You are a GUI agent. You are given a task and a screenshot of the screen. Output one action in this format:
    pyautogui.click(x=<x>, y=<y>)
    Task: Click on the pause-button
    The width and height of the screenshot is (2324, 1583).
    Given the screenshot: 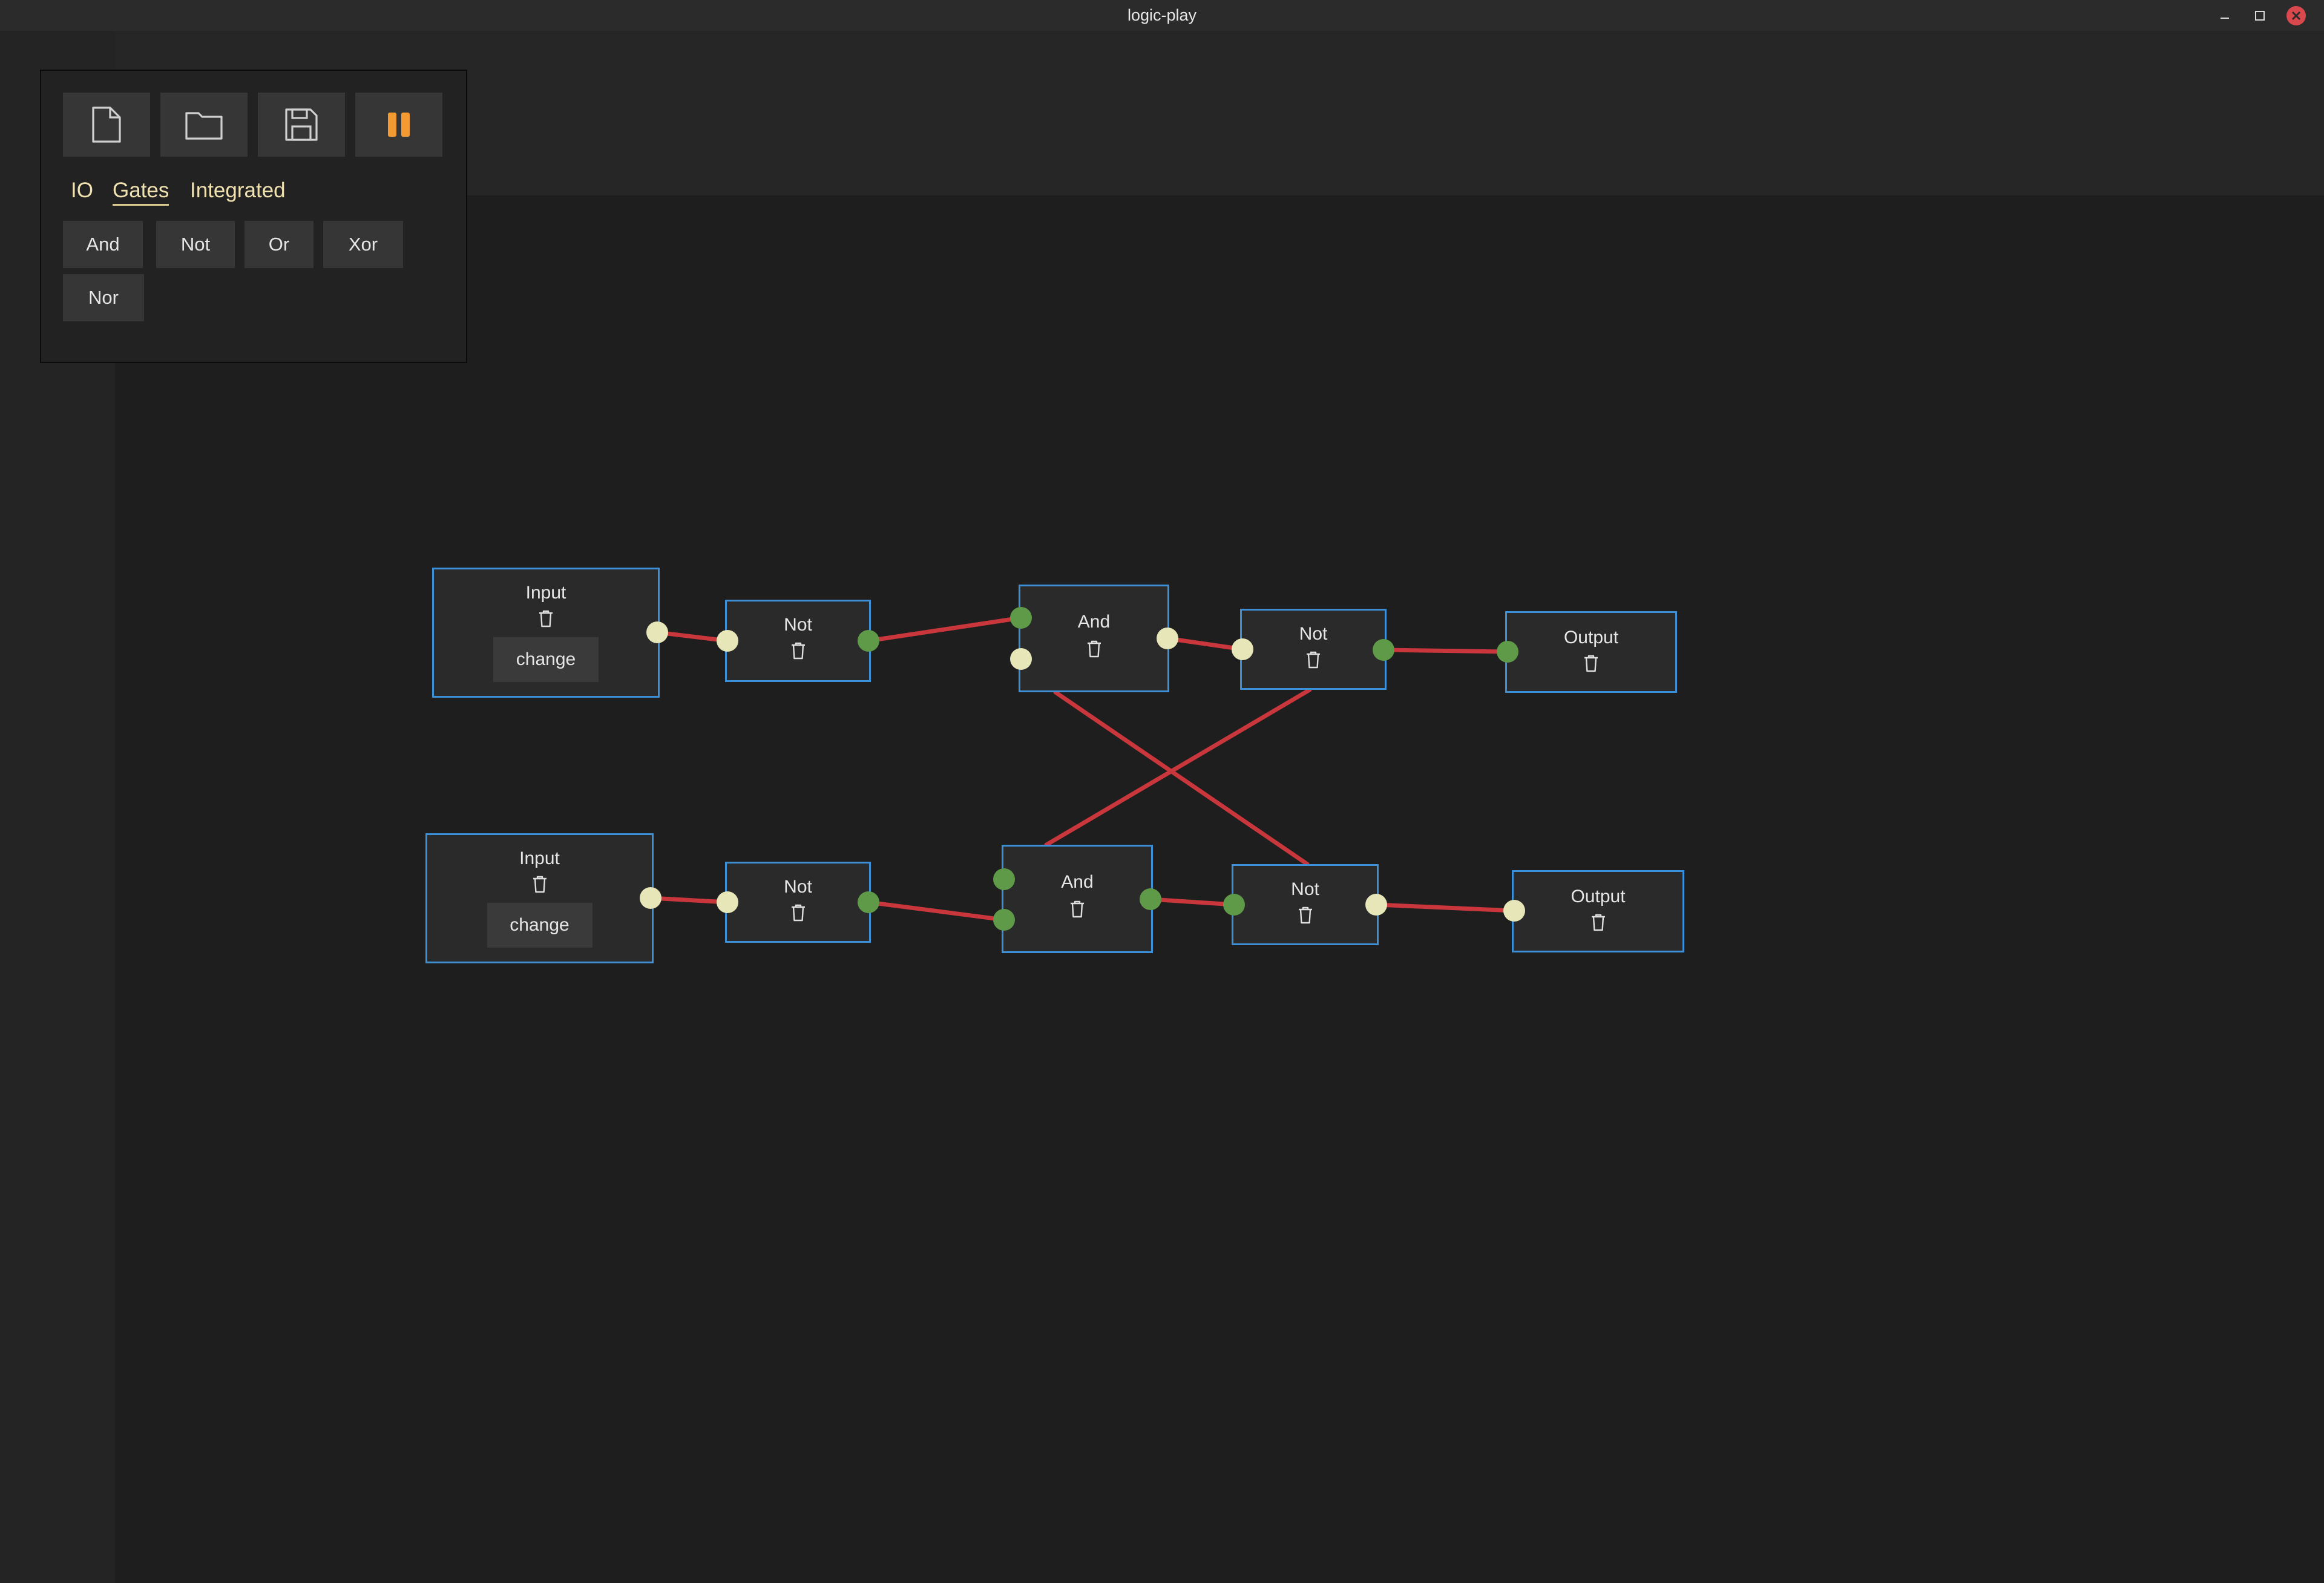 What is the action you would take?
    pyautogui.click(x=398, y=125)
    